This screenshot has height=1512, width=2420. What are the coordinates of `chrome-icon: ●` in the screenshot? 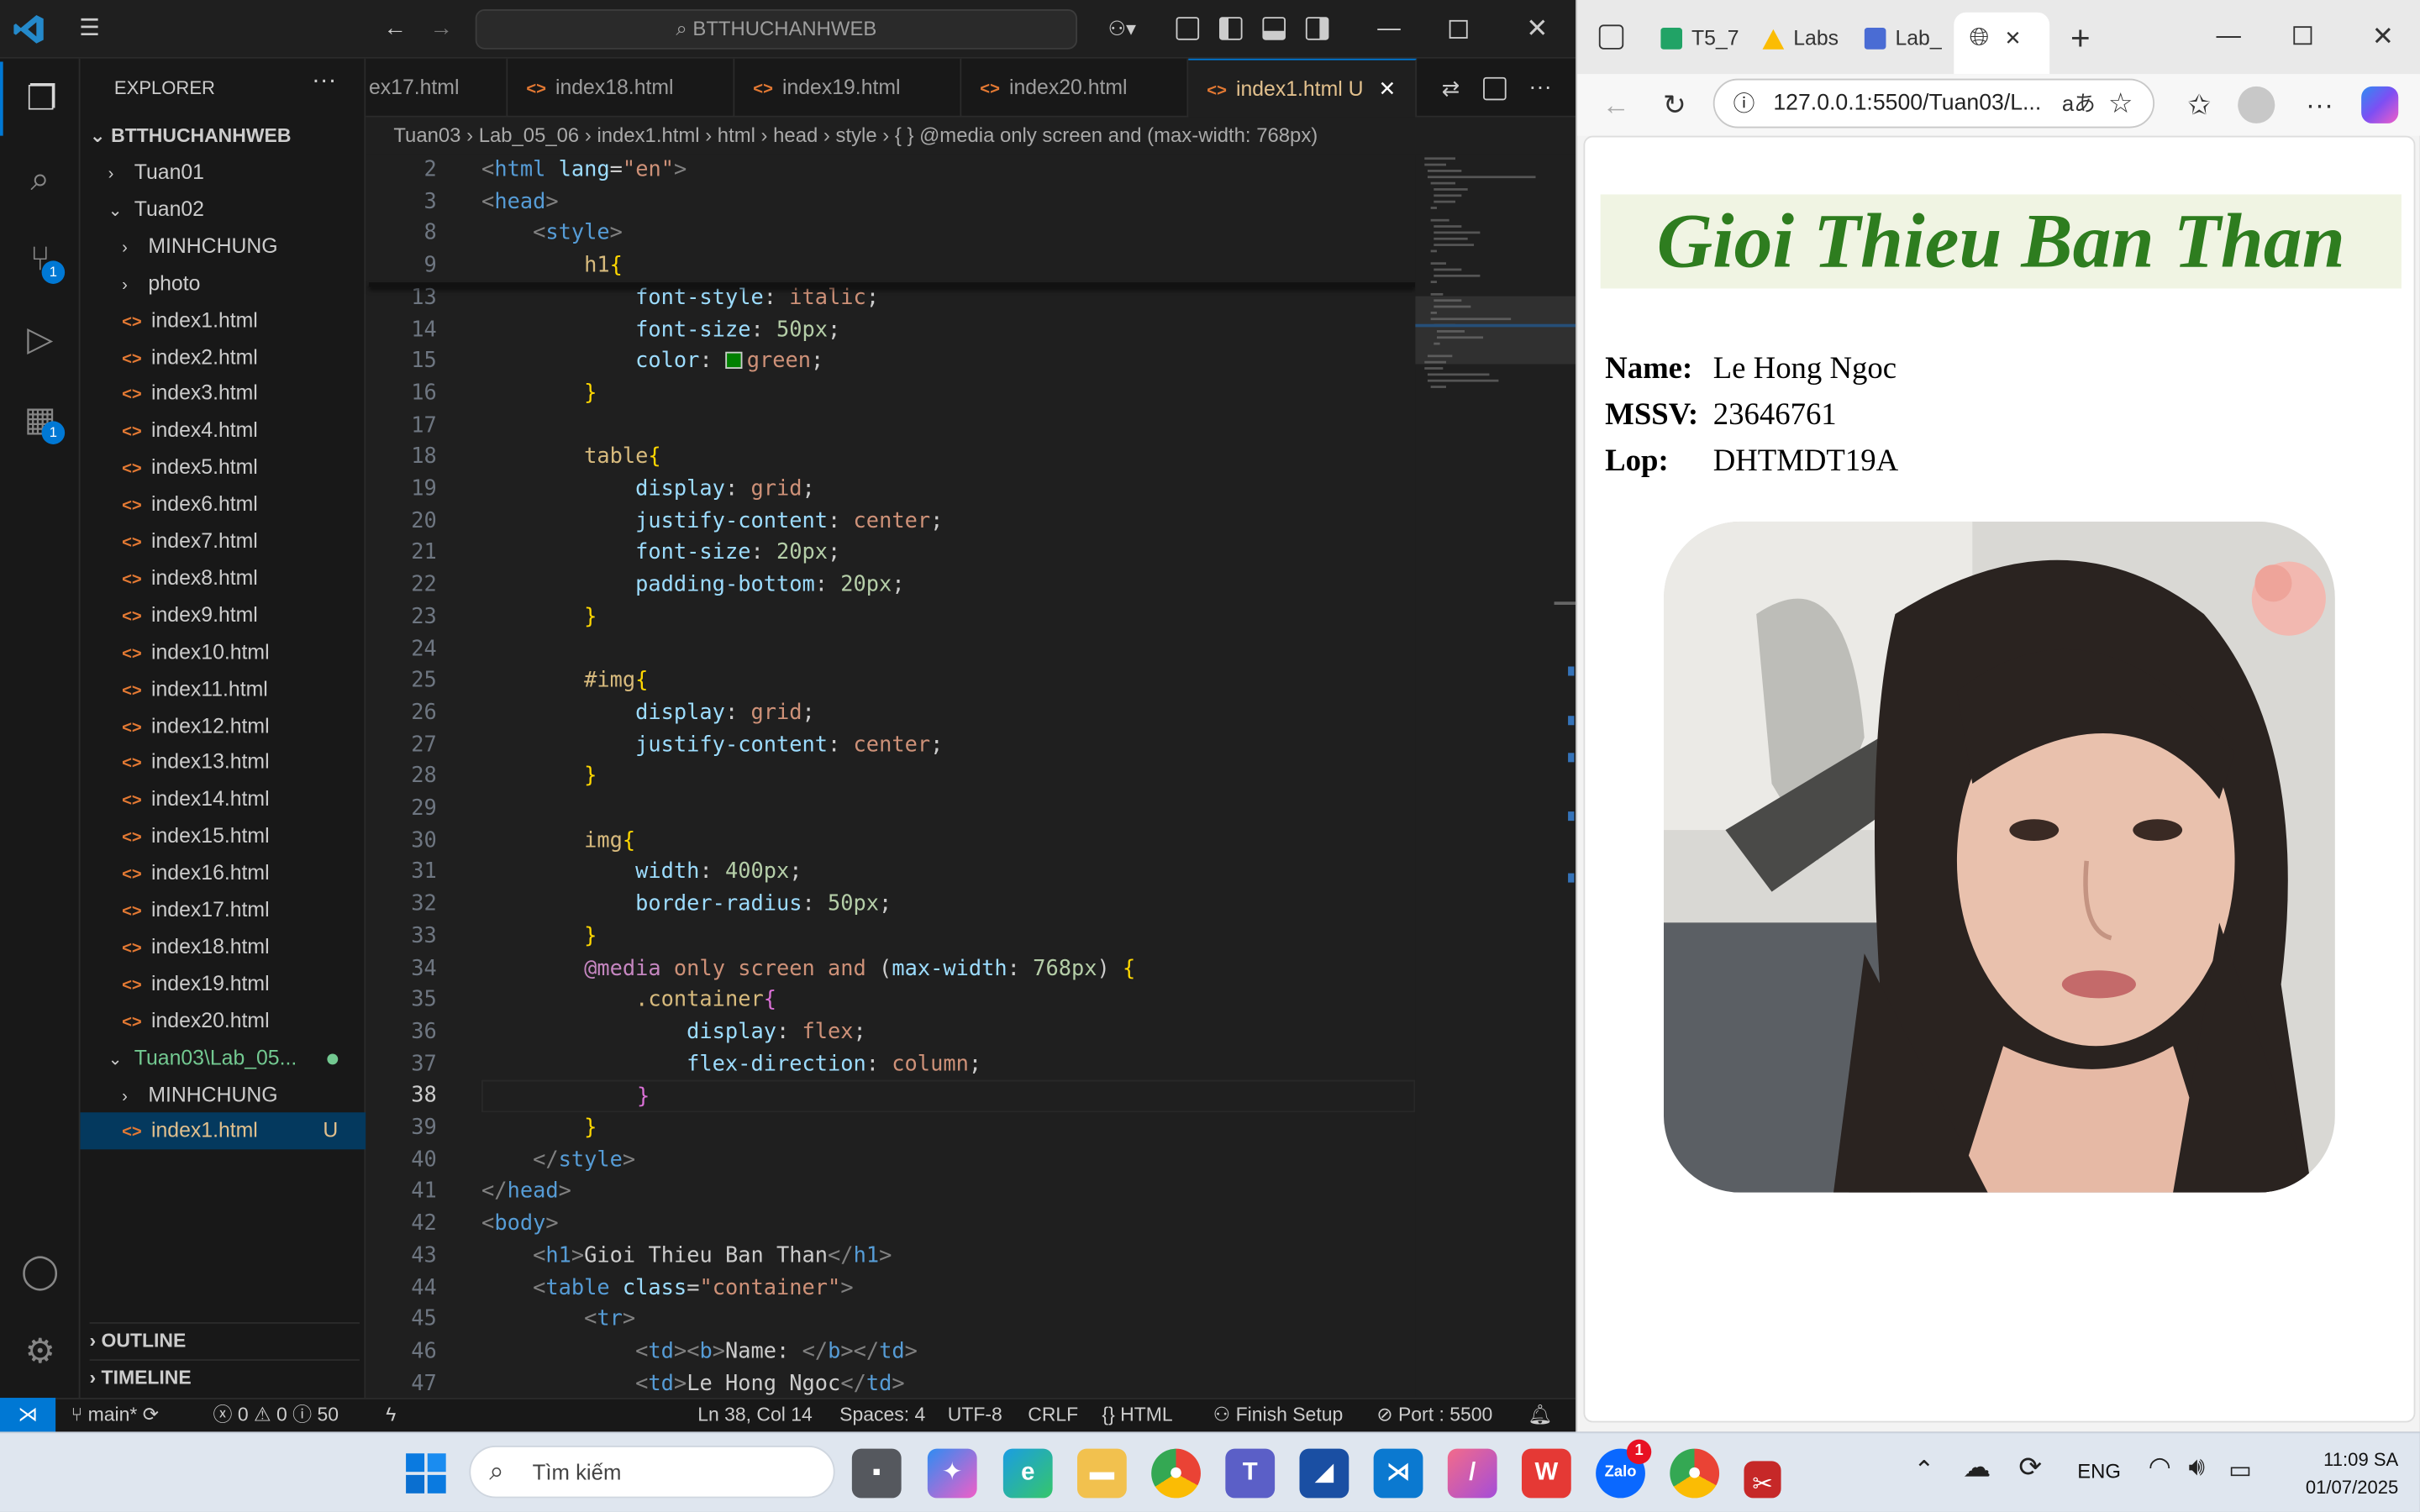 It's located at (1176, 1473).